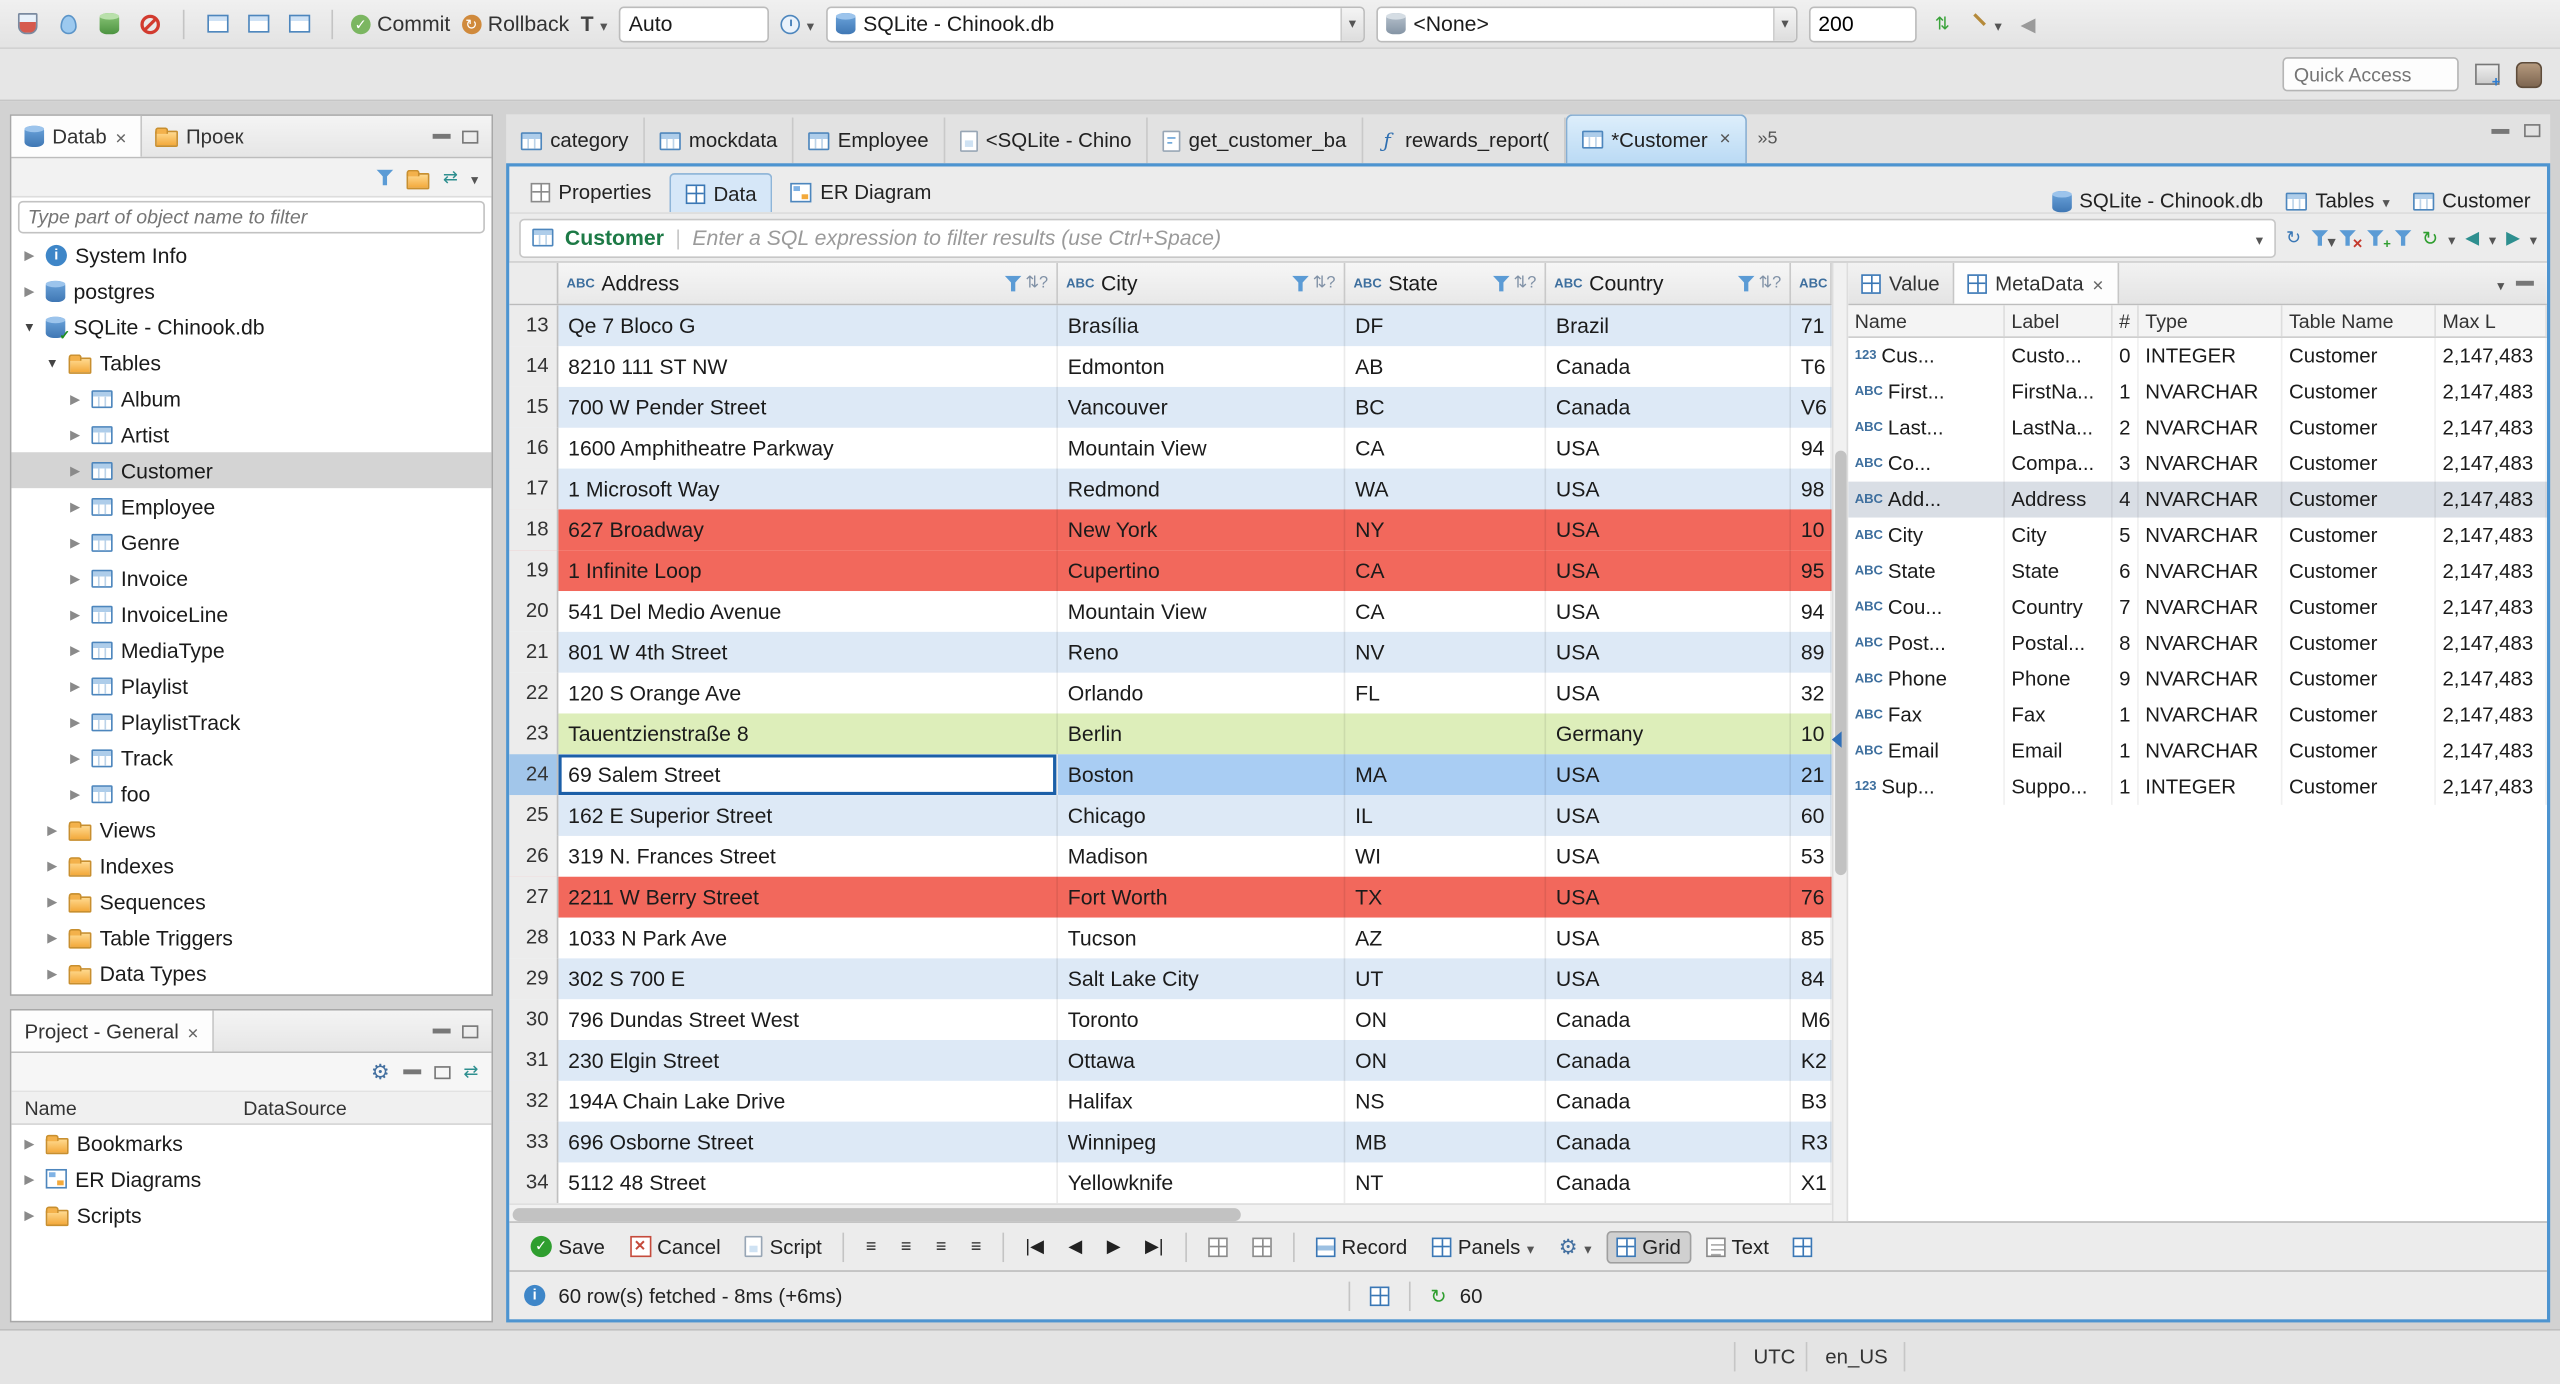 This screenshot has width=2560, height=1384. What do you see at coordinates (2126, 321) in the screenshot?
I see `meta-column-item: #` at bounding box center [2126, 321].